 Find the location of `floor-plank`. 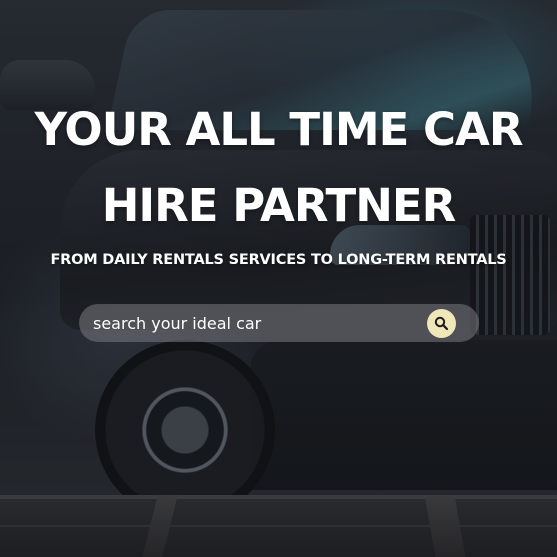

floor-plank is located at coordinates (445, 526).